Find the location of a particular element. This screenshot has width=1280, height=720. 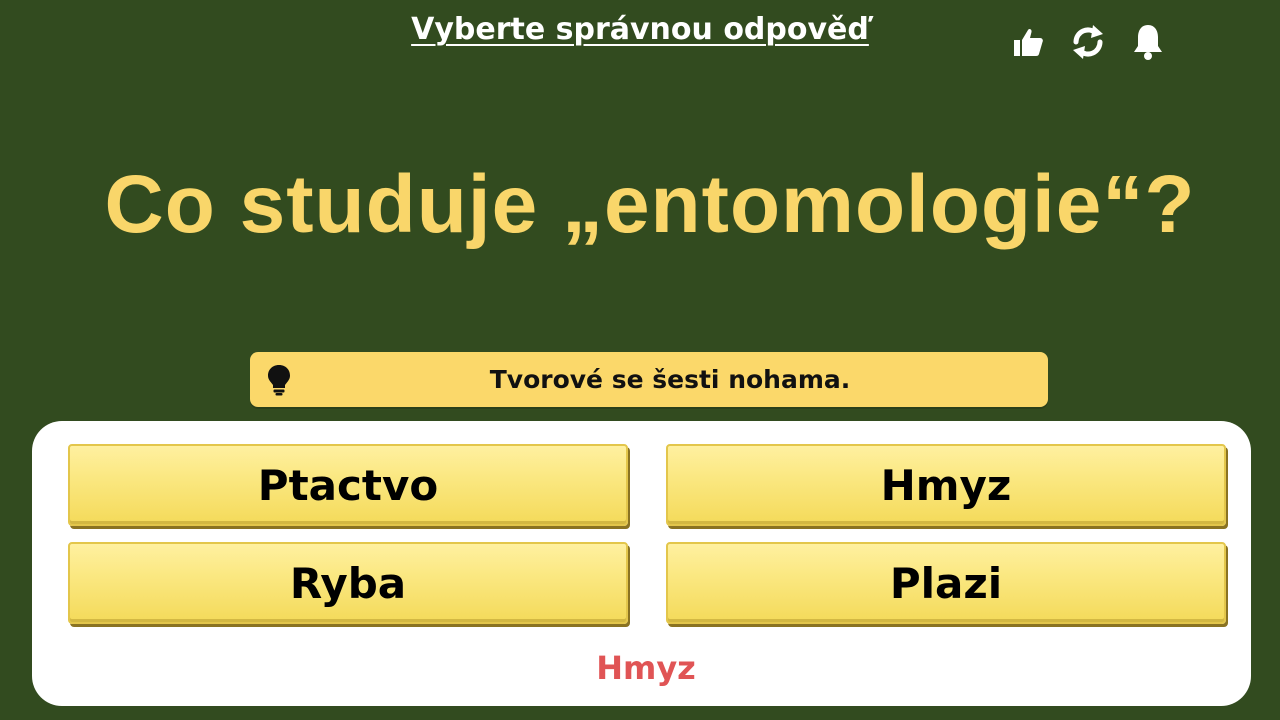

toolbar is located at coordinates (1088, 42).